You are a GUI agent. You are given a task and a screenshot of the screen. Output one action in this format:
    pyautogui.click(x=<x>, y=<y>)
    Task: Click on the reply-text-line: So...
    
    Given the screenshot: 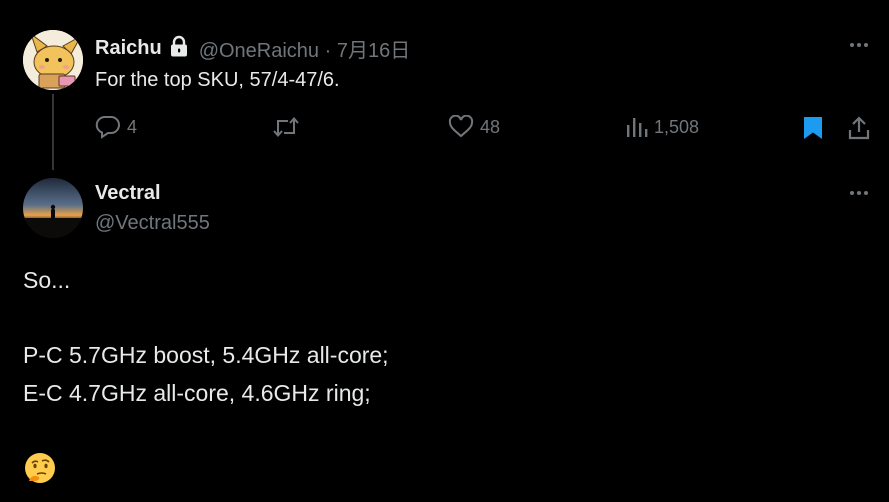 What is the action you would take?
    pyautogui.click(x=47, y=280)
    